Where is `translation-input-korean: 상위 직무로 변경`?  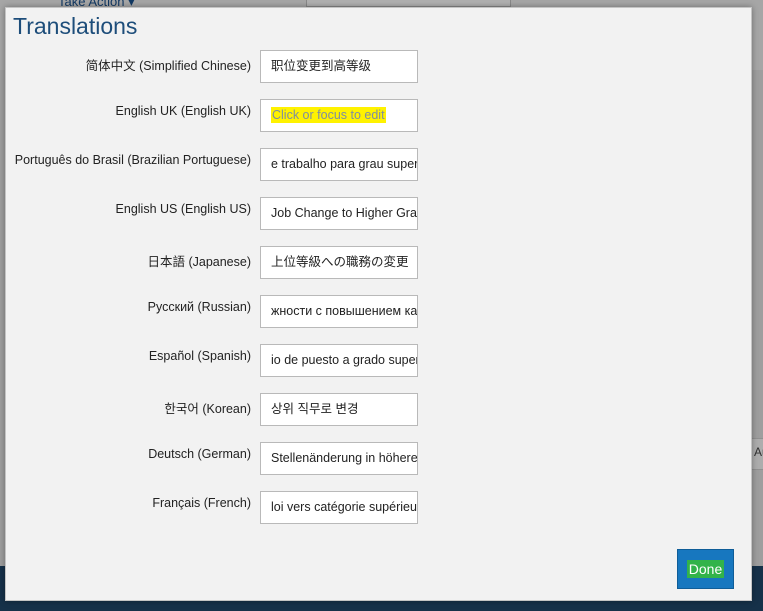
translation-input-korean: 상위 직무로 변경 is located at coordinates (339, 409).